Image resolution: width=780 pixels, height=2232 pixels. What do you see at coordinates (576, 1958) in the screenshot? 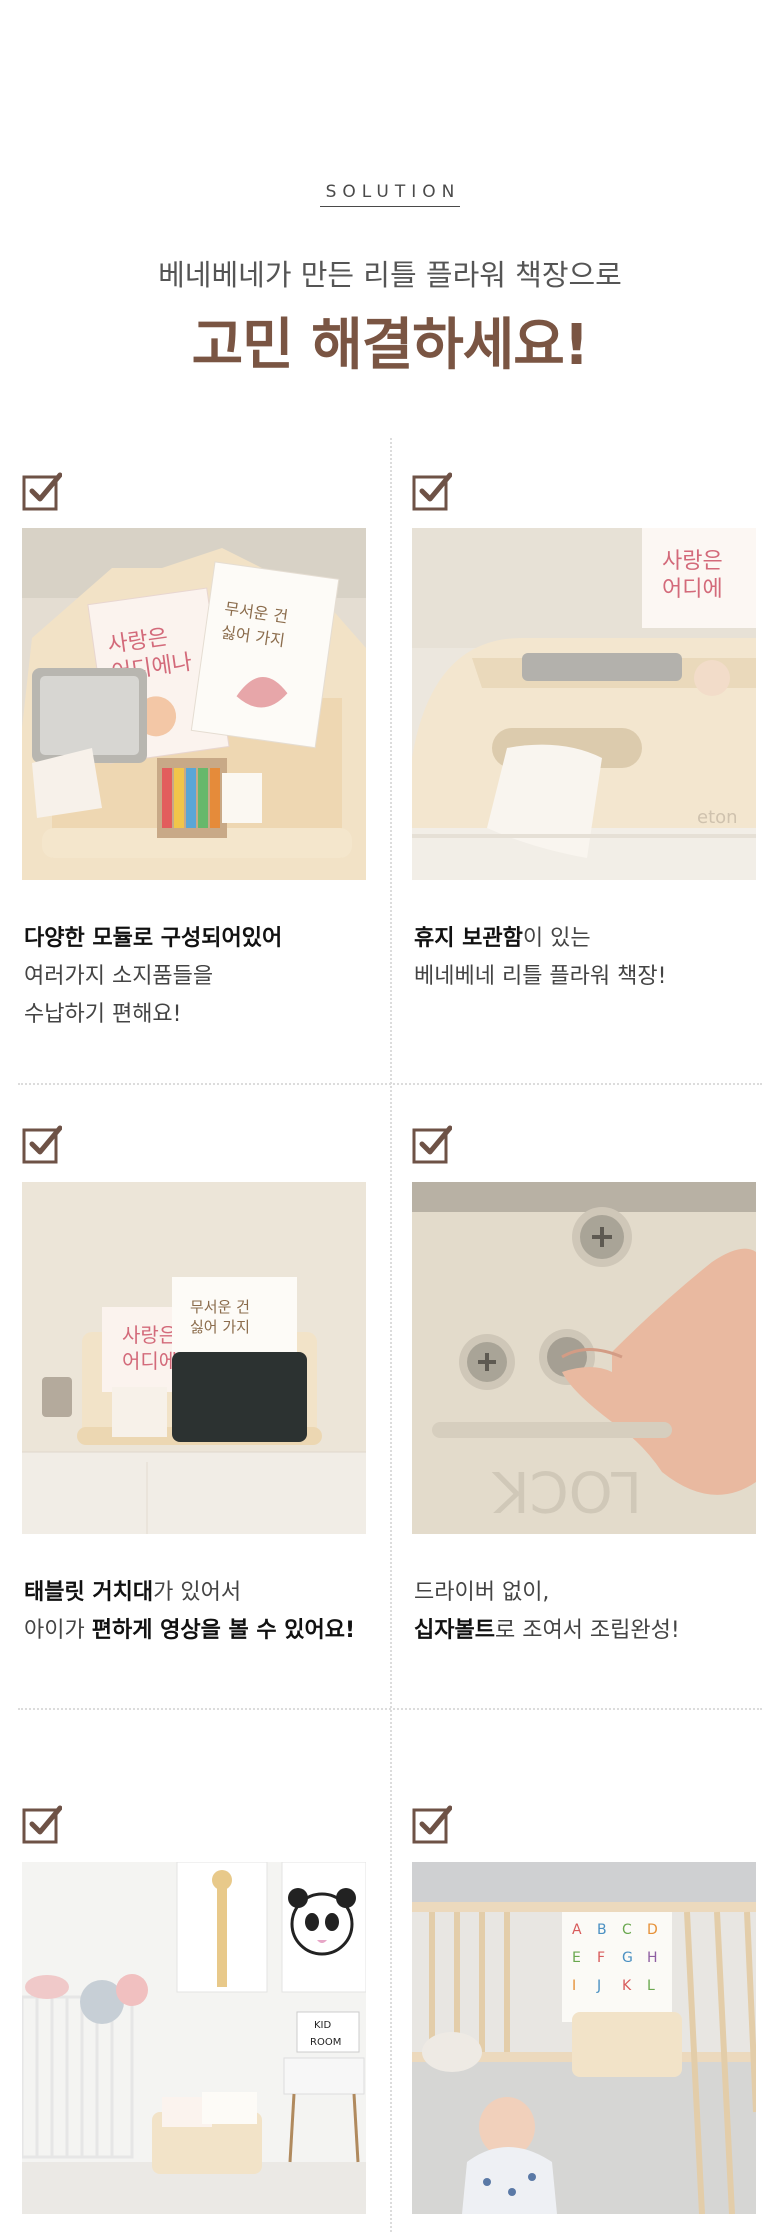
I see `svg-text: E` at bounding box center [576, 1958].